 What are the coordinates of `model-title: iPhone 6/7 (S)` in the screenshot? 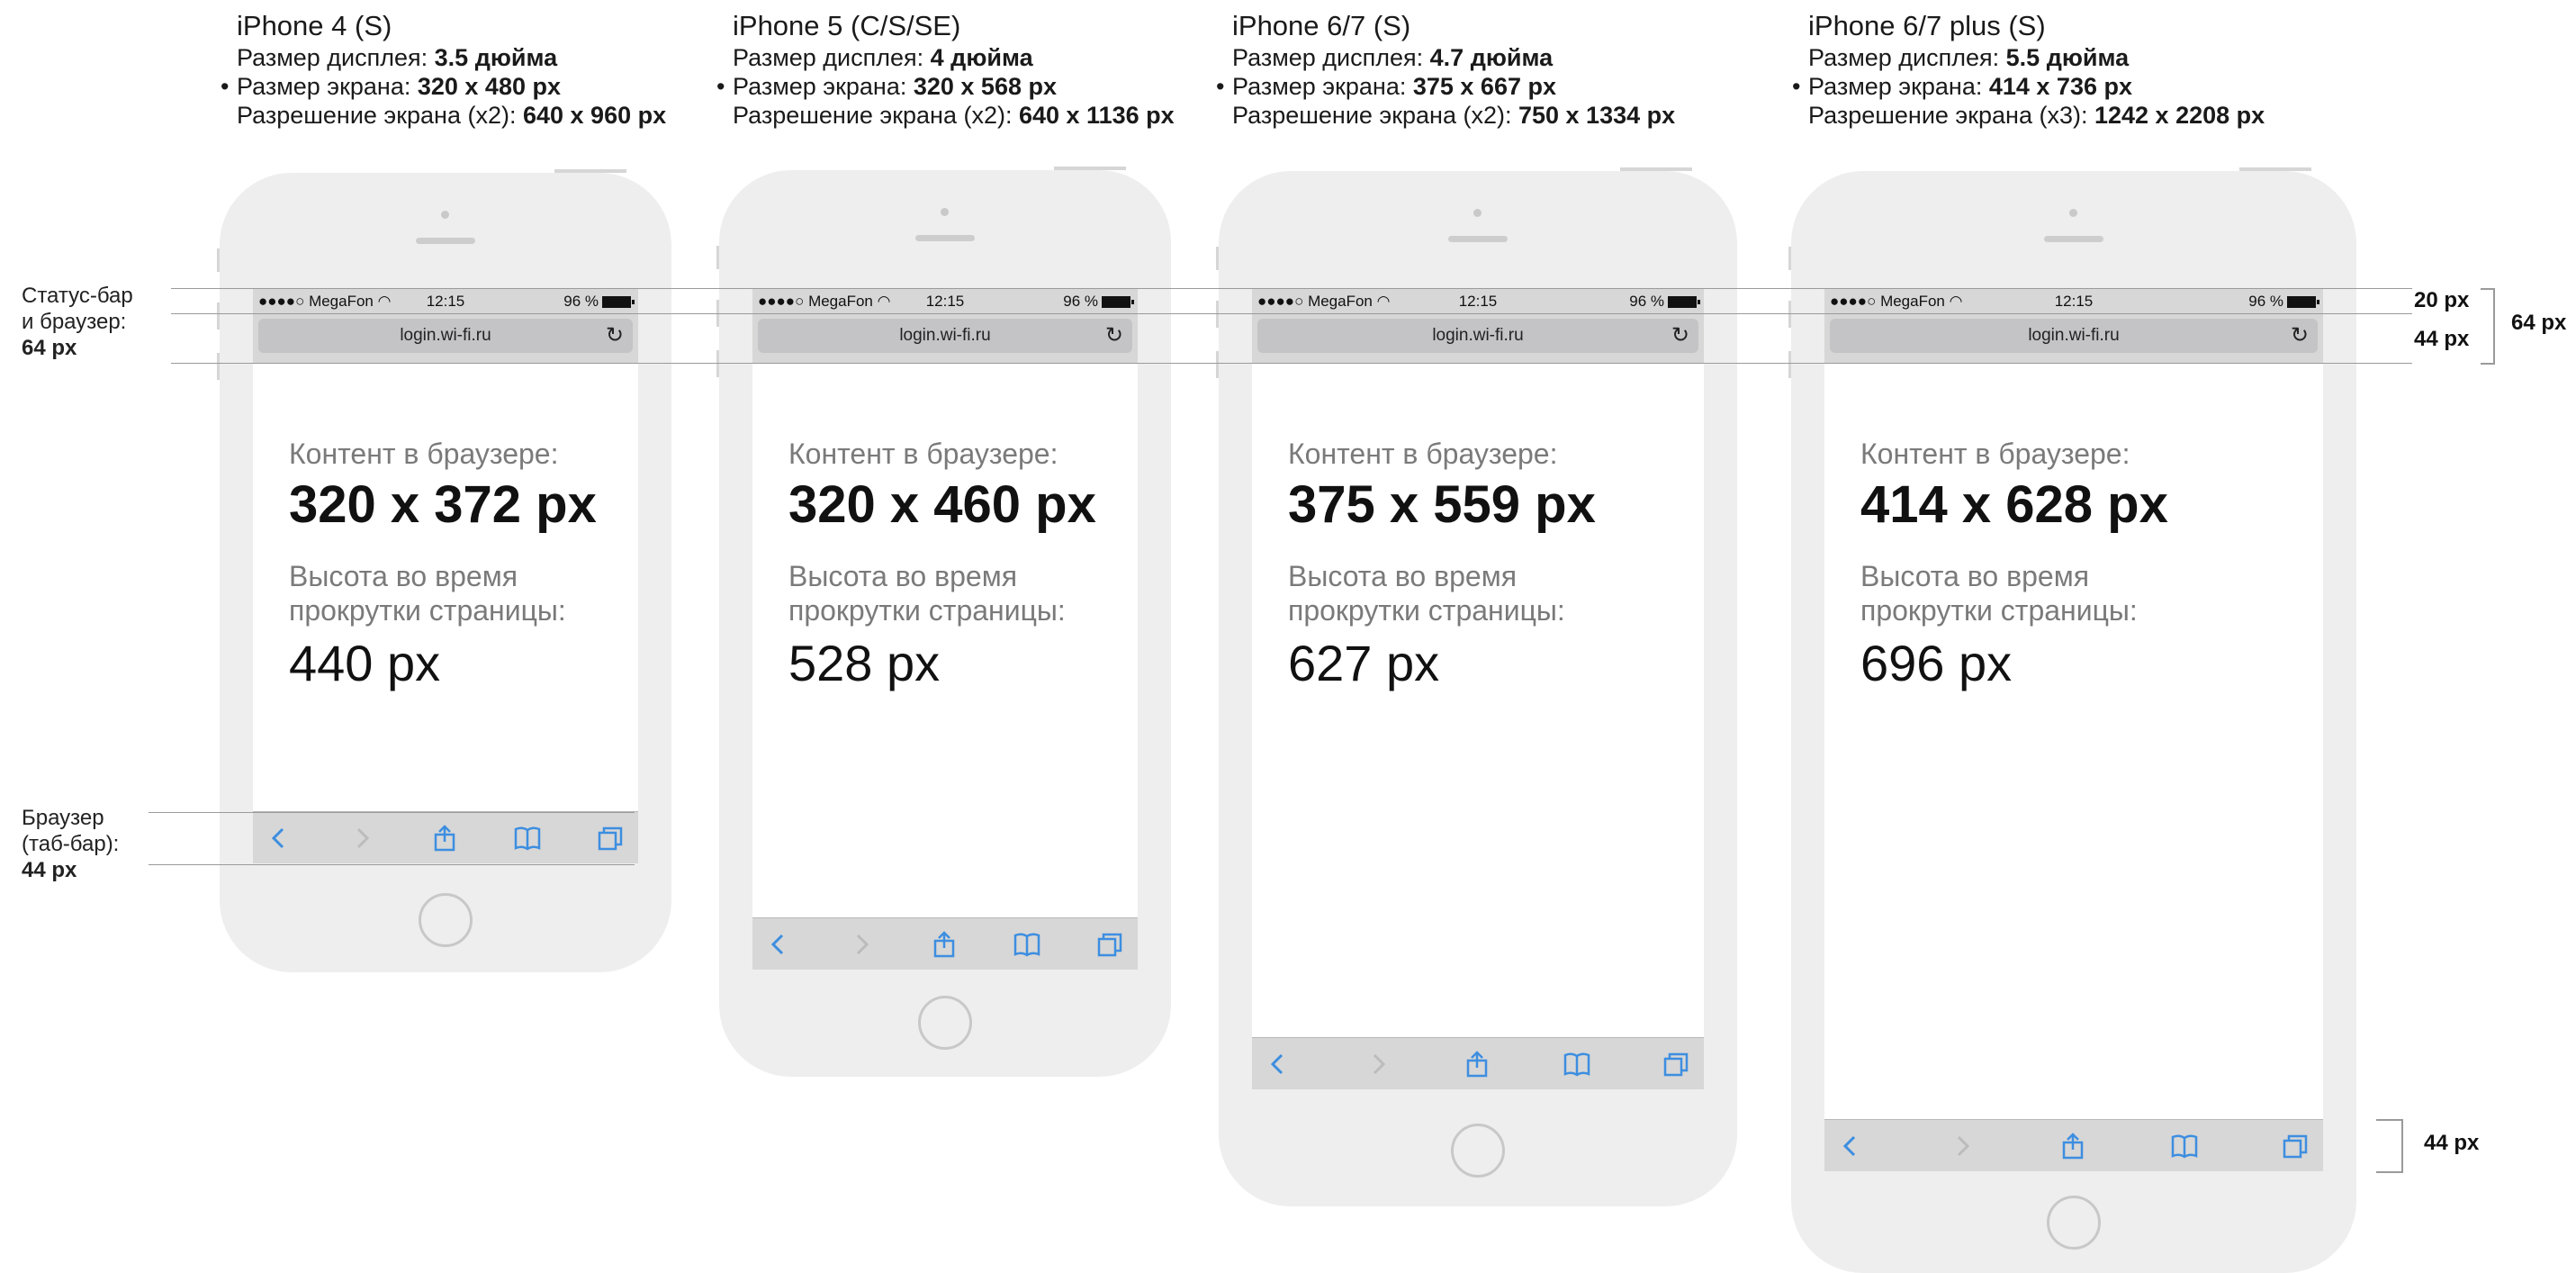 It's located at (1321, 25).